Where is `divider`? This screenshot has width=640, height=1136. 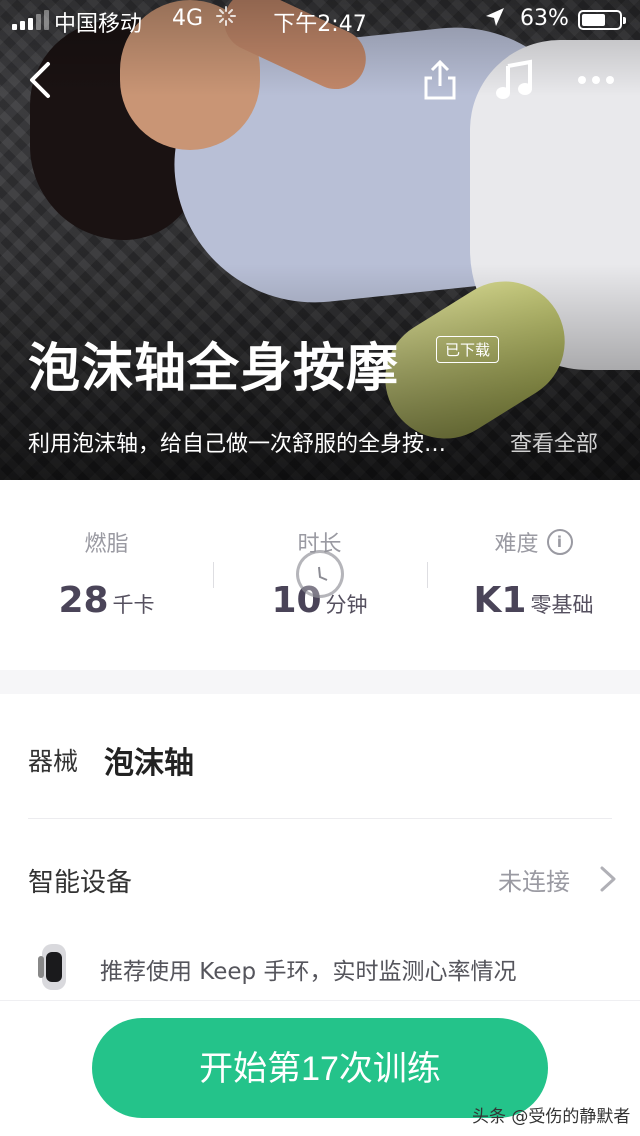 divider is located at coordinates (320, 818).